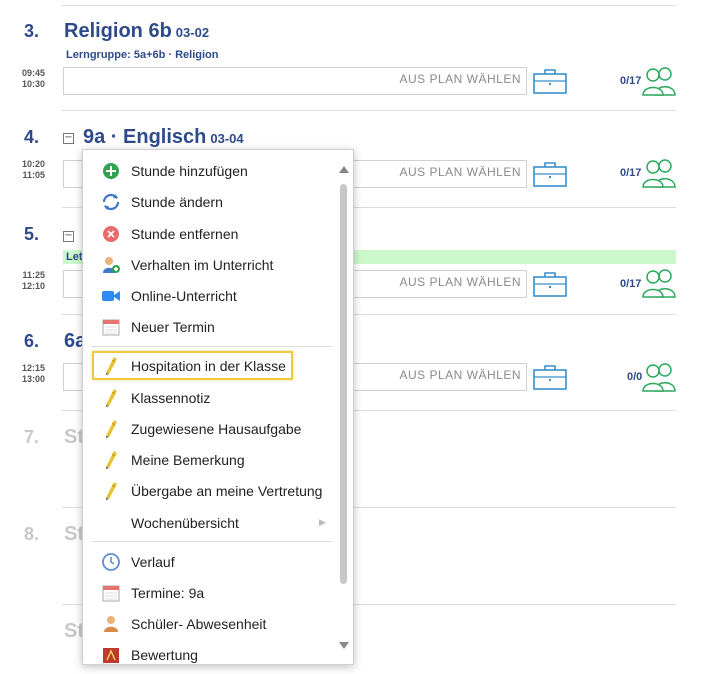 This screenshot has height=674, width=709. I want to click on time-end: 12:10, so click(33, 286).